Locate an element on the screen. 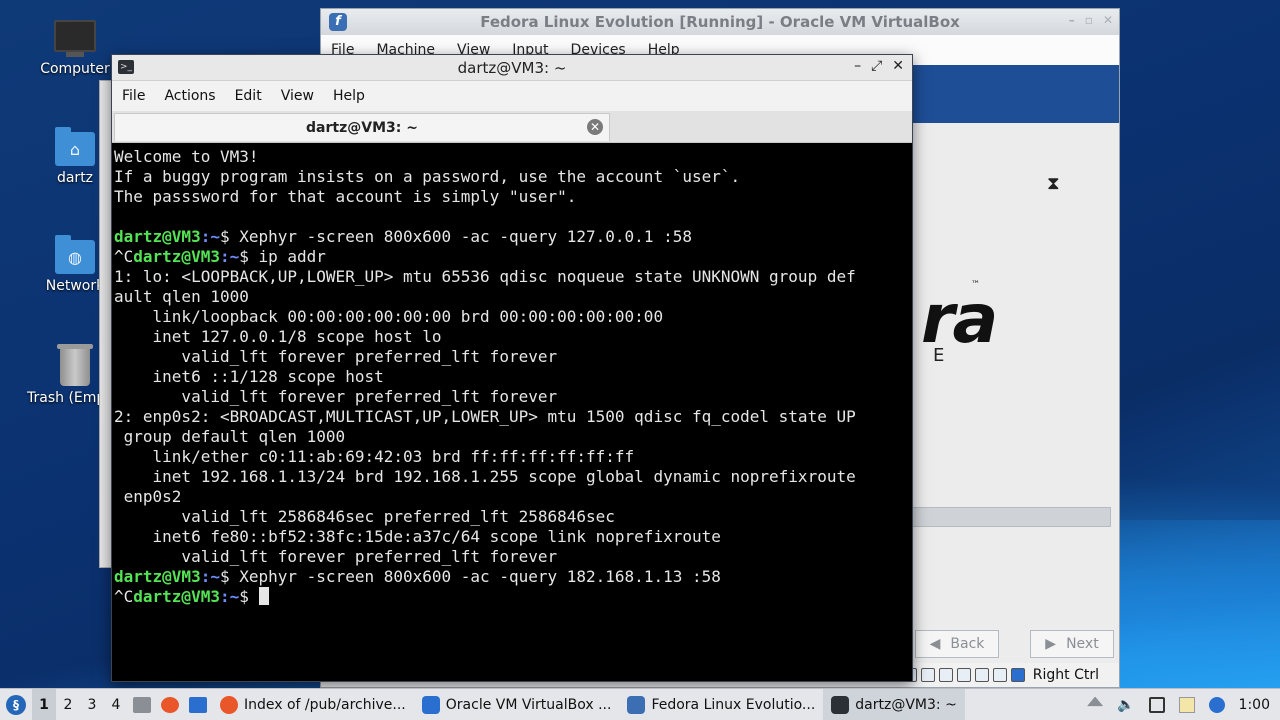 The height and width of the screenshot is (720, 1280). terminal-tab: dartz@VM3: ~ ✕ is located at coordinates (362, 127).